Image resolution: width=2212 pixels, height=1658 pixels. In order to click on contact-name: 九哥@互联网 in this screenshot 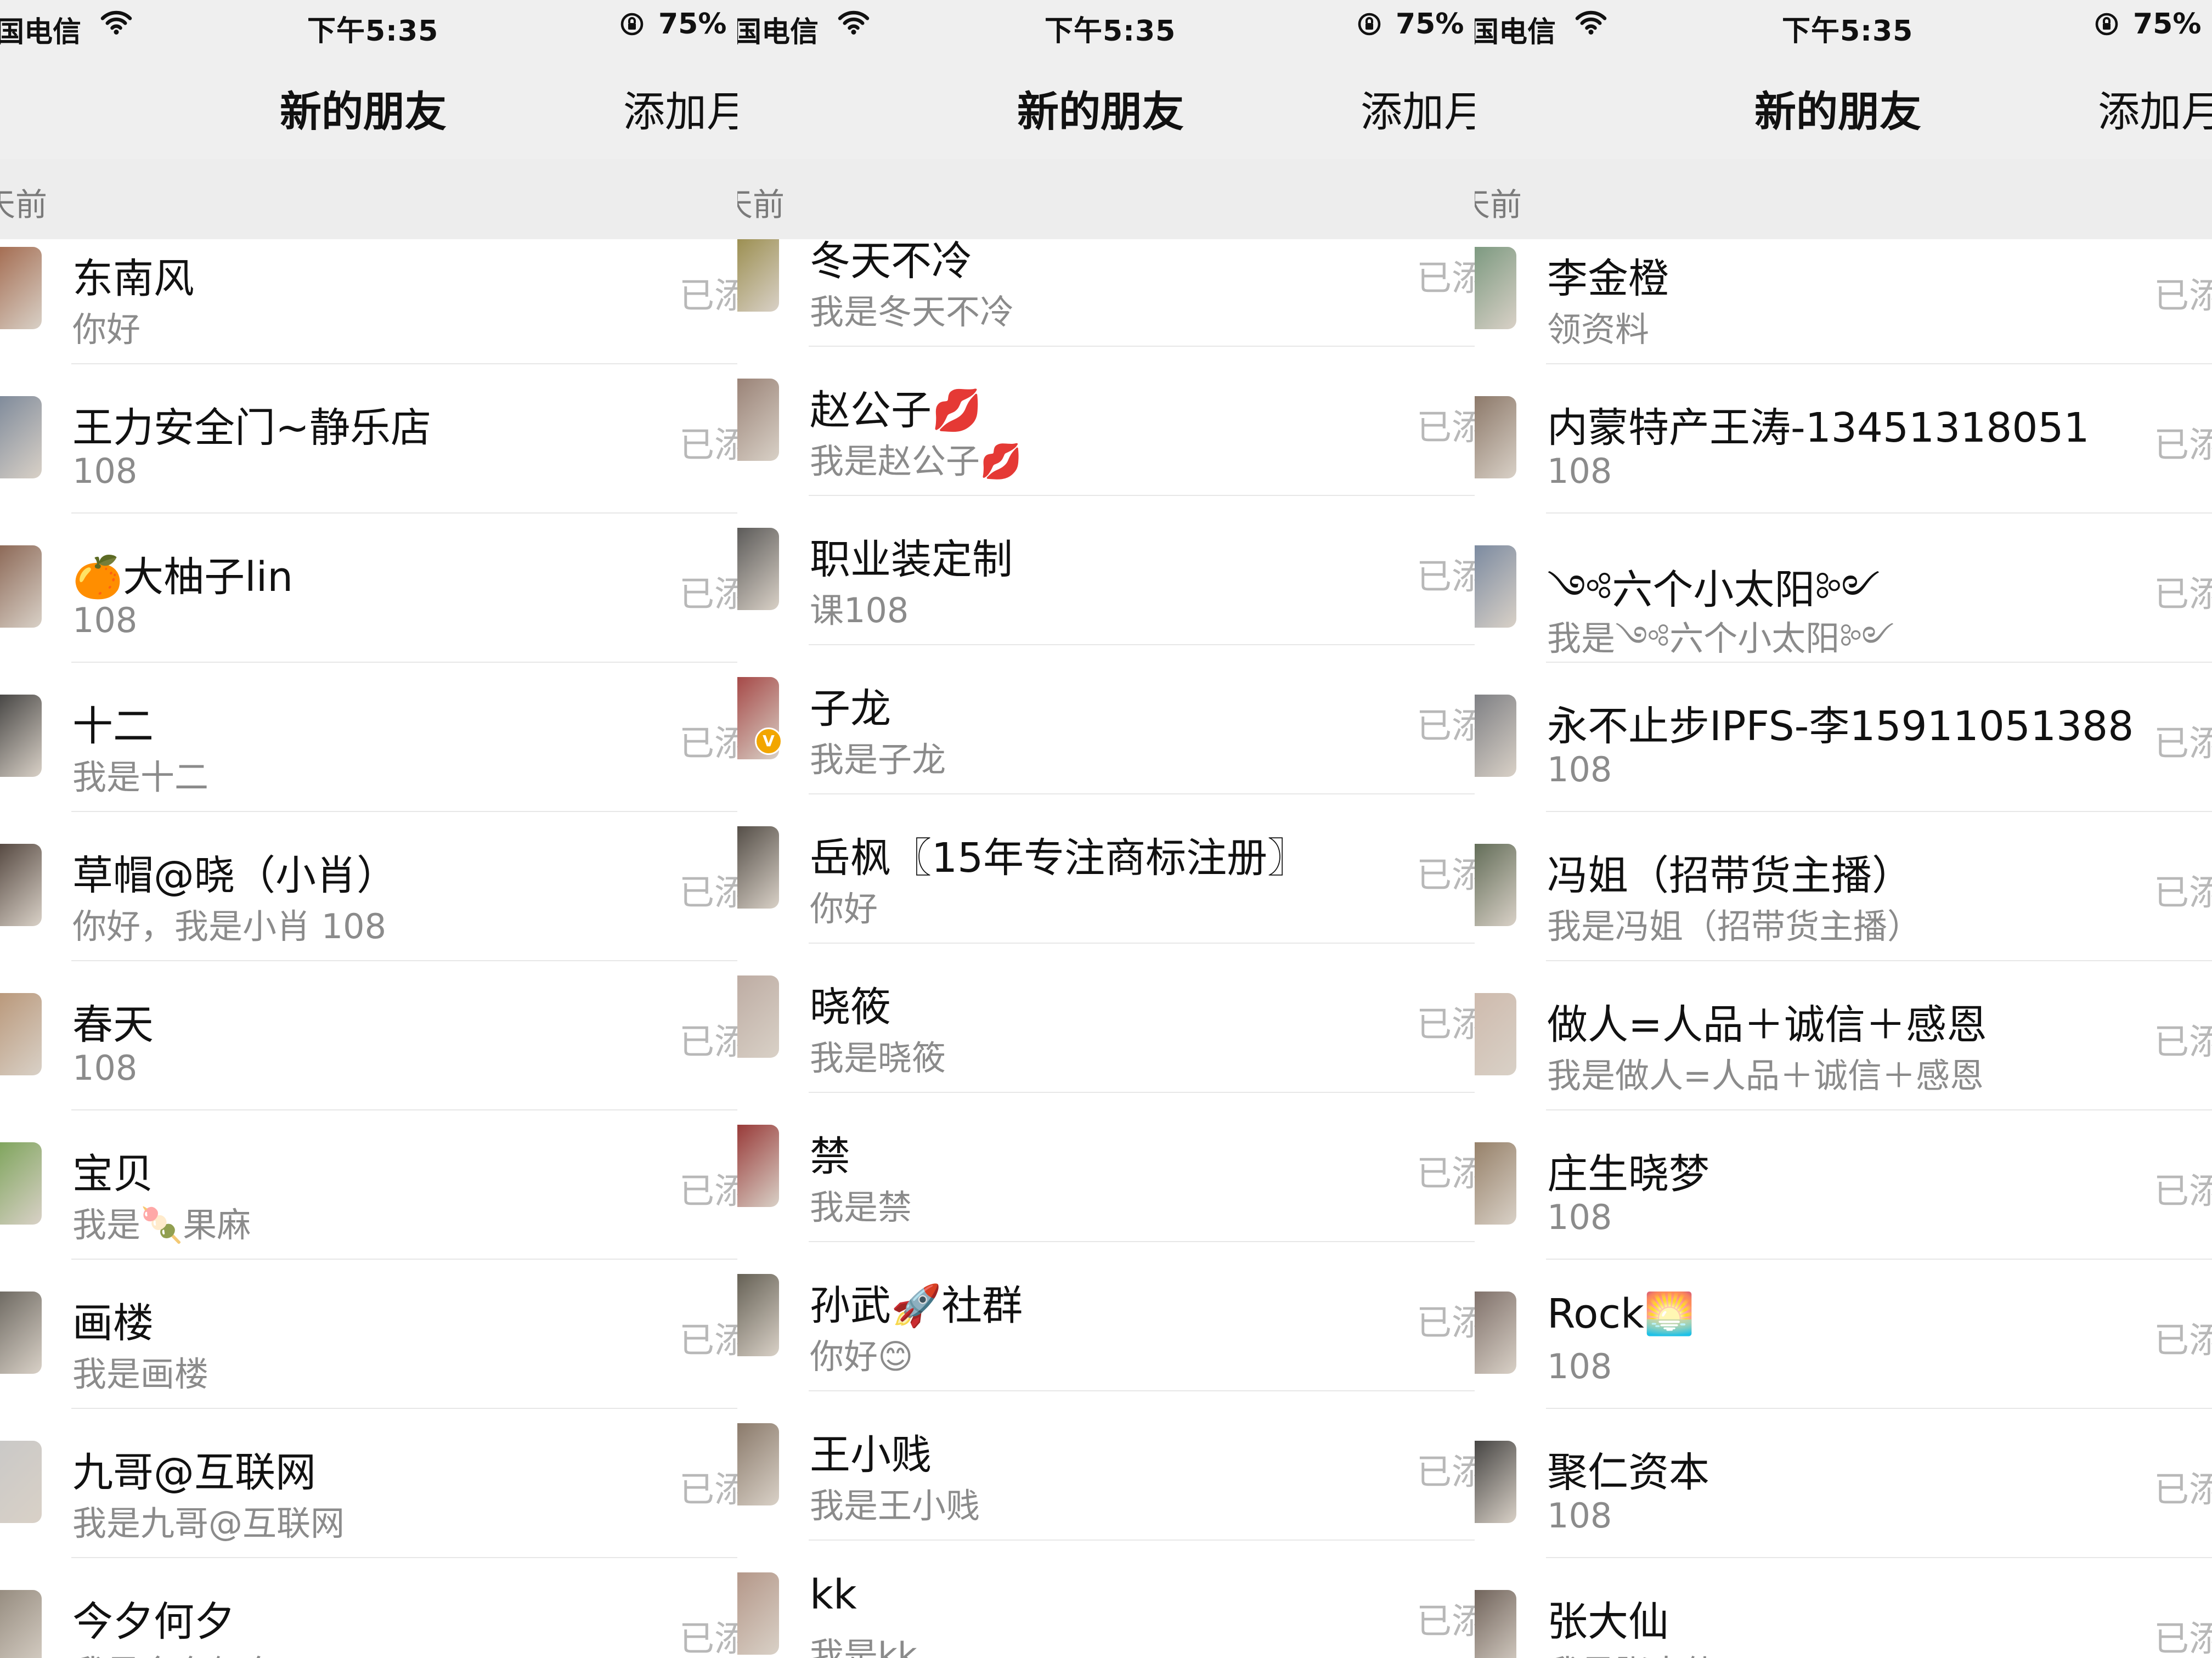, I will do `click(194, 1472)`.